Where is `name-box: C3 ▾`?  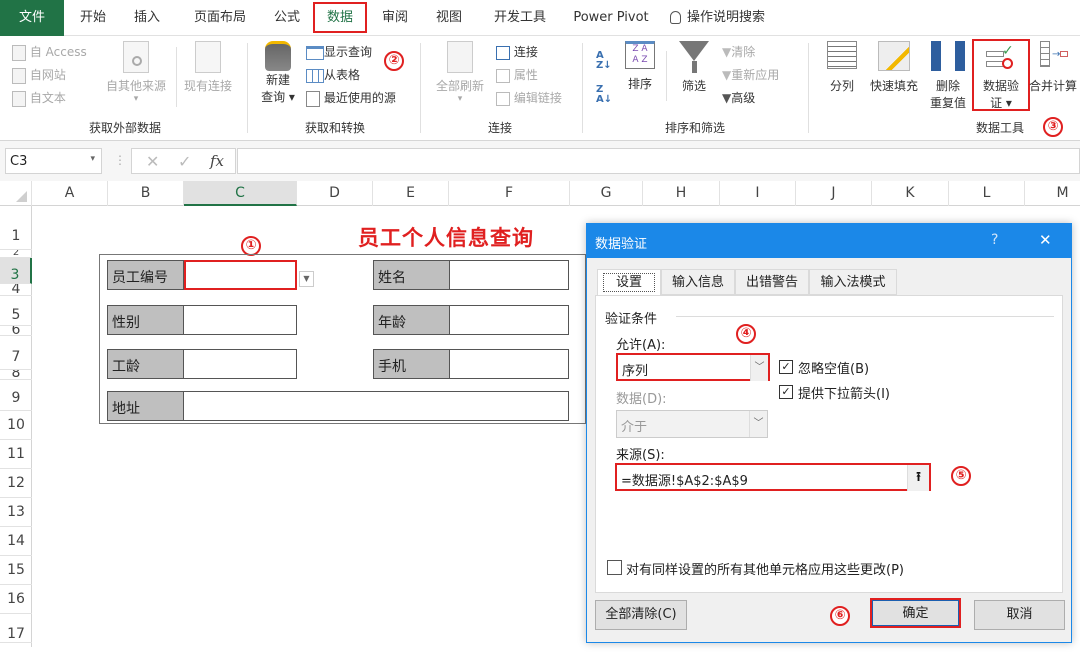
name-box: C3 ▾ is located at coordinates (53, 161).